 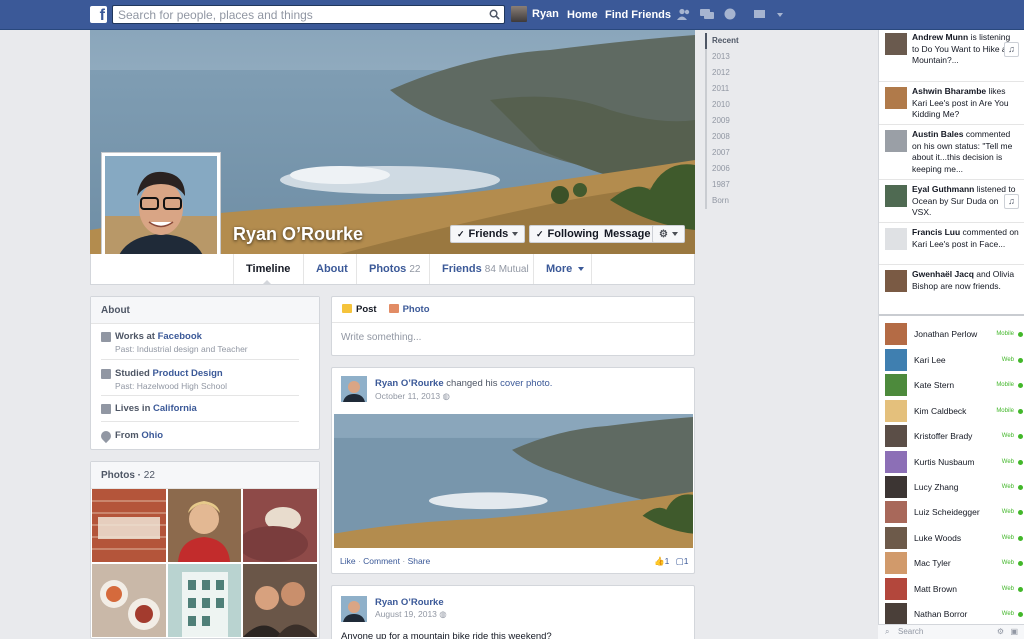 I want to click on year-link: 2009, so click(x=725, y=121).